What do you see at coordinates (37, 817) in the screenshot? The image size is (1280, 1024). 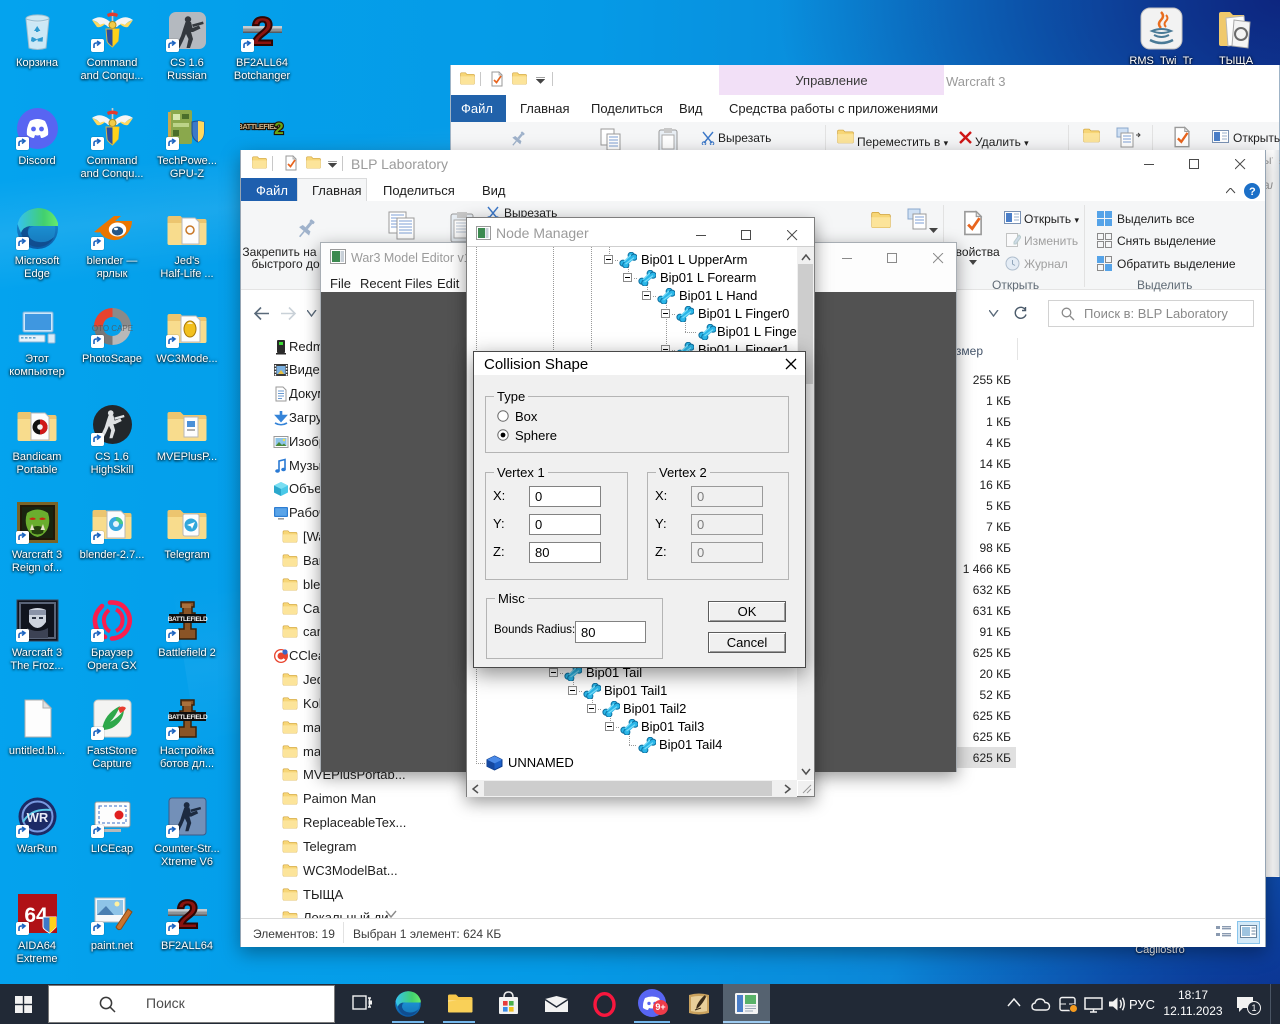 I see `svg-text: WR` at bounding box center [37, 817].